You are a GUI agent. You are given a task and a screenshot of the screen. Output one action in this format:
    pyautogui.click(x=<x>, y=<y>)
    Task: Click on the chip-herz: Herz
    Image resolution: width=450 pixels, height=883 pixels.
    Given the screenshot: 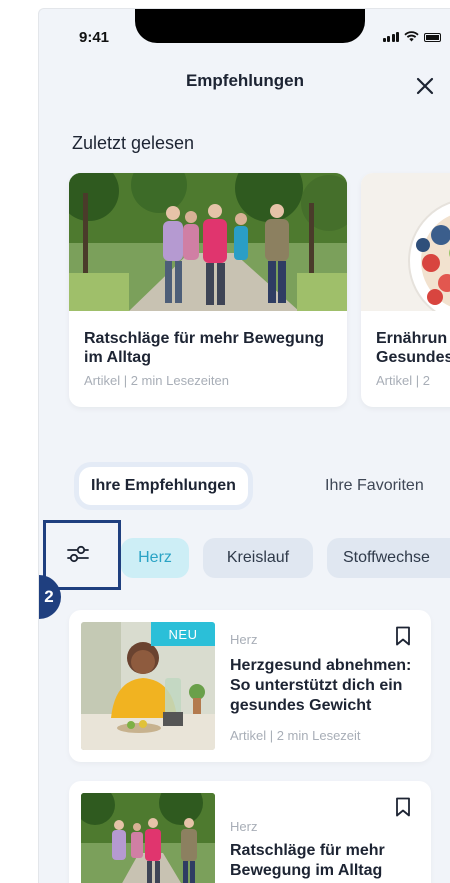 What is the action you would take?
    pyautogui.click(x=155, y=558)
    